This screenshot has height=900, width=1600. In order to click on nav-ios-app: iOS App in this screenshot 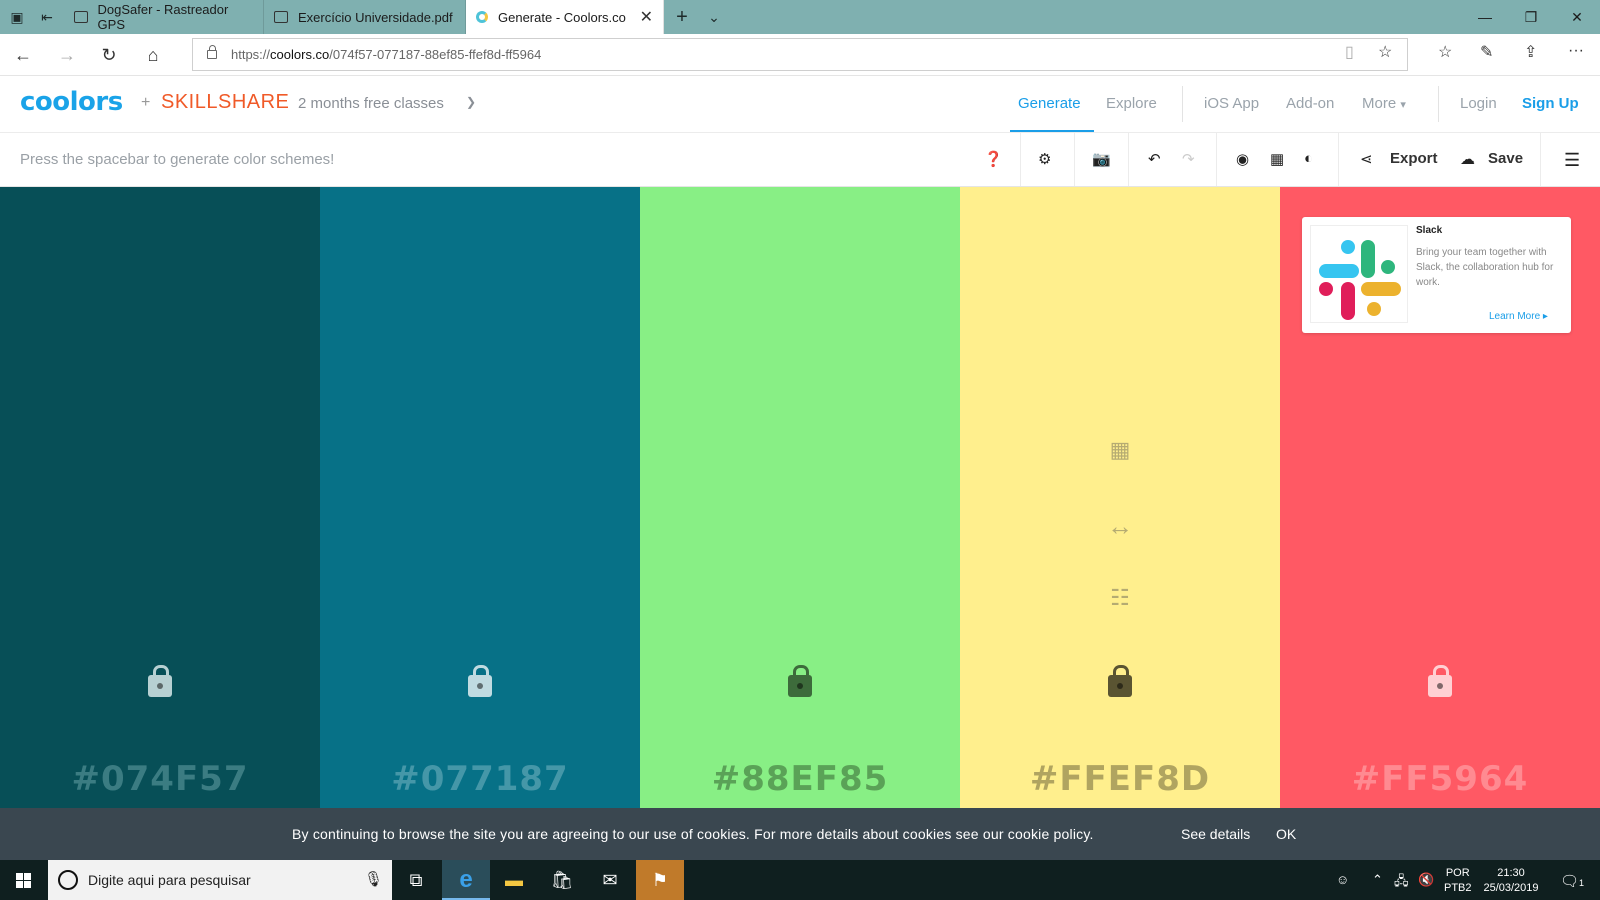, I will do `click(1231, 103)`.